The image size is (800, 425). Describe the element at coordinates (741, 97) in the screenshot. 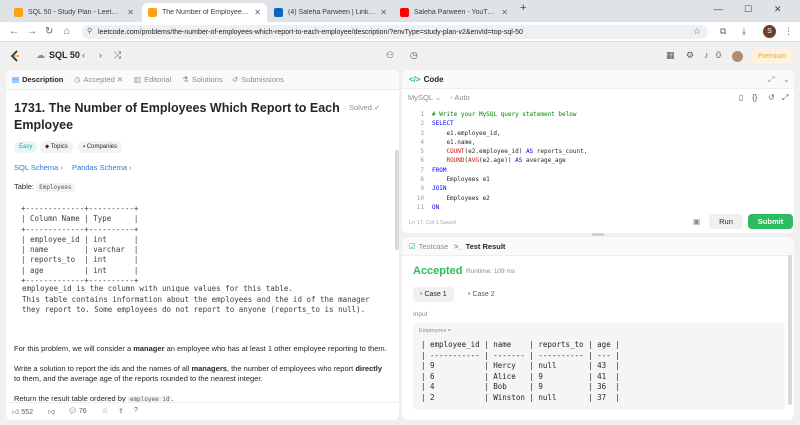

I see `bookmark-icon: ▯` at that location.